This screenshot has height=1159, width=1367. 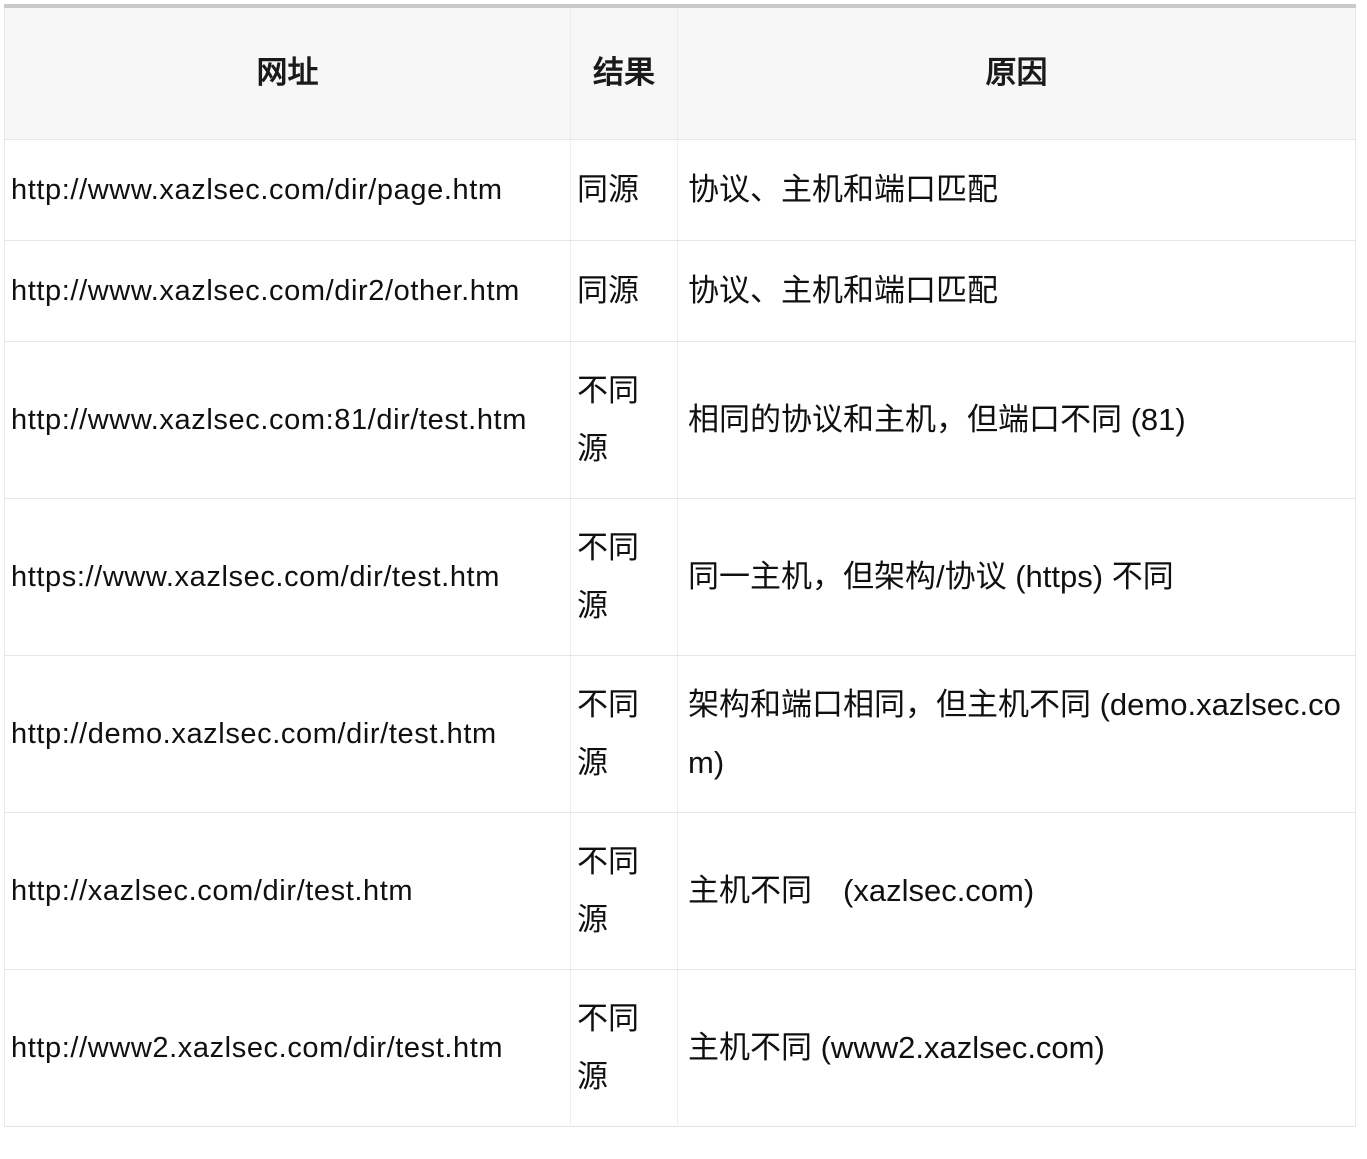 I want to click on reason-text: 同一主机，但架构/协议 (https) 不同, so click(x=931, y=576).